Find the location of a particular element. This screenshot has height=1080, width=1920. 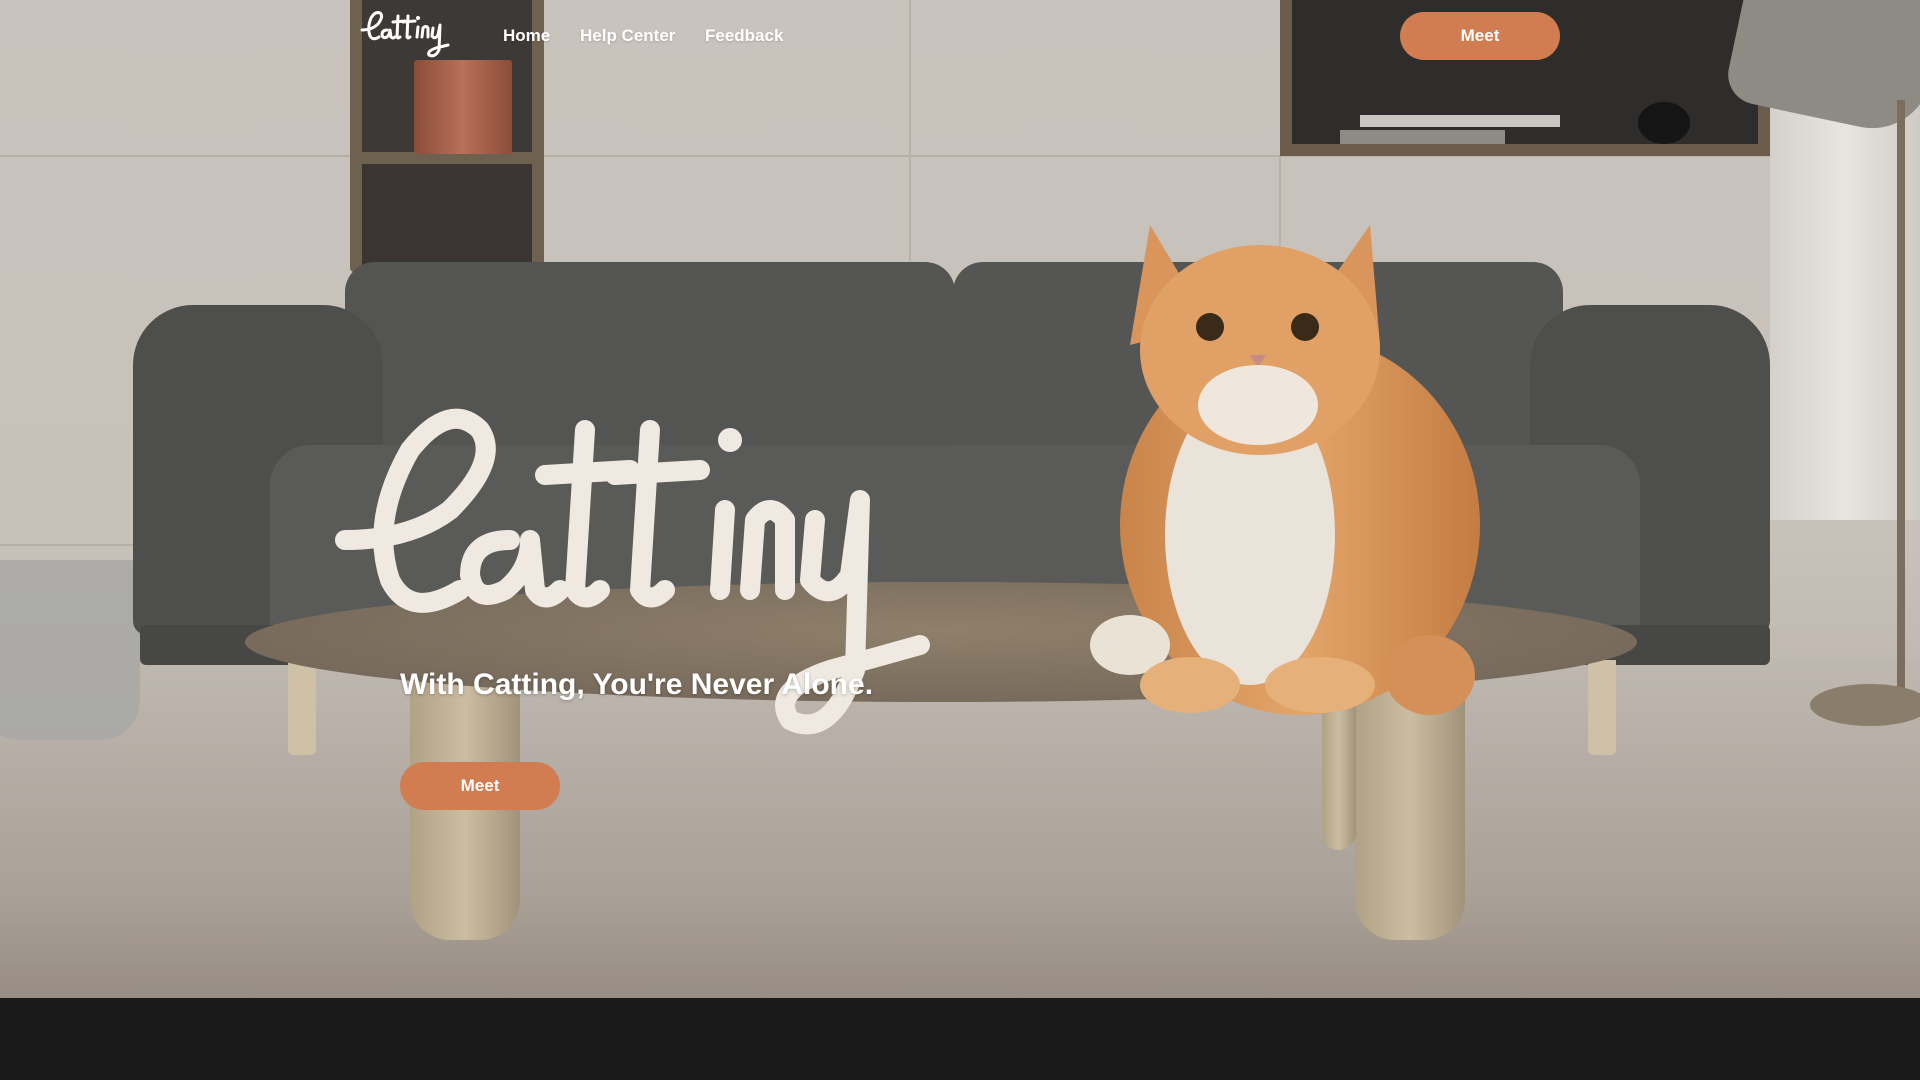

nav-feedback-link: Feedback is located at coordinates (744, 36).